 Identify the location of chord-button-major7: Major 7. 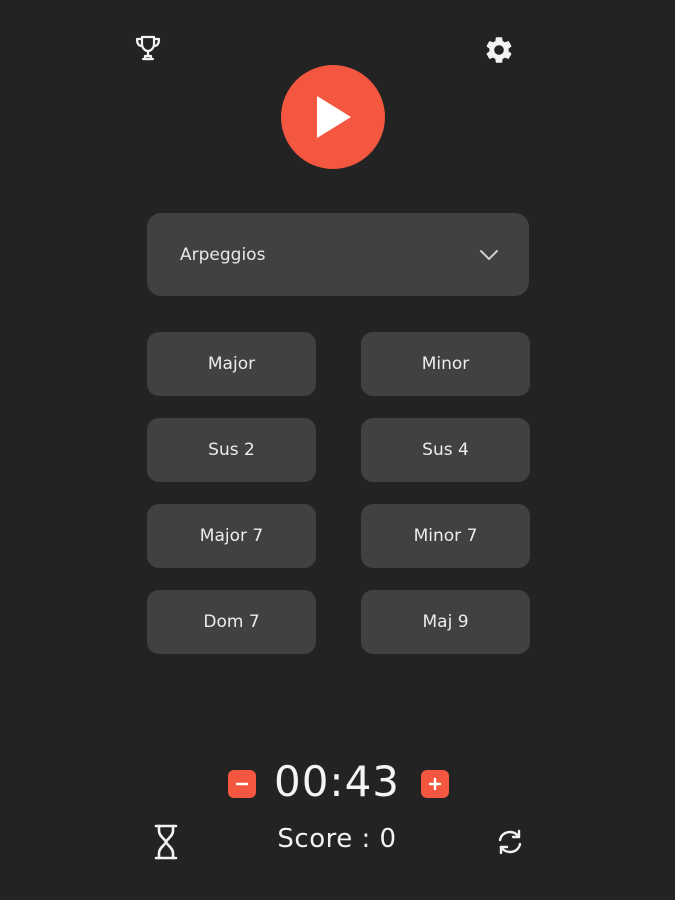
(231, 536).